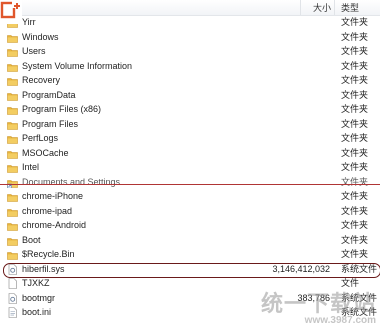 The width and height of the screenshot is (380, 328). Describe the element at coordinates (190, 167) in the screenshot. I see `file-row: Intel 文件夹` at that location.